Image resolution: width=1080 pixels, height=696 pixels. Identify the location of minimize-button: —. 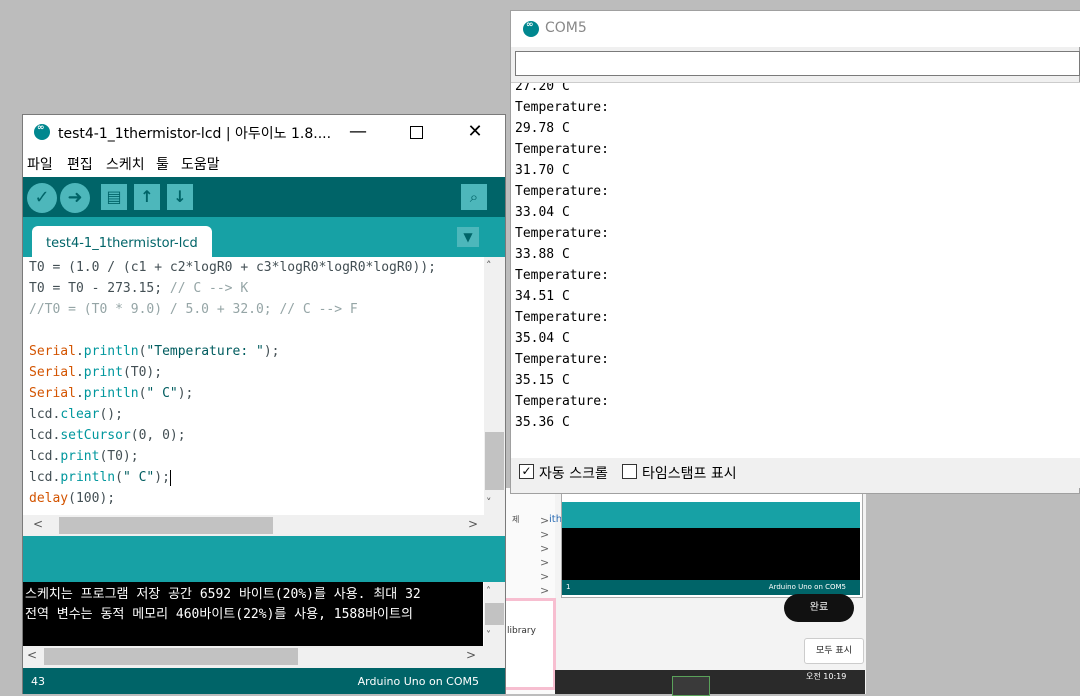
(358, 132).